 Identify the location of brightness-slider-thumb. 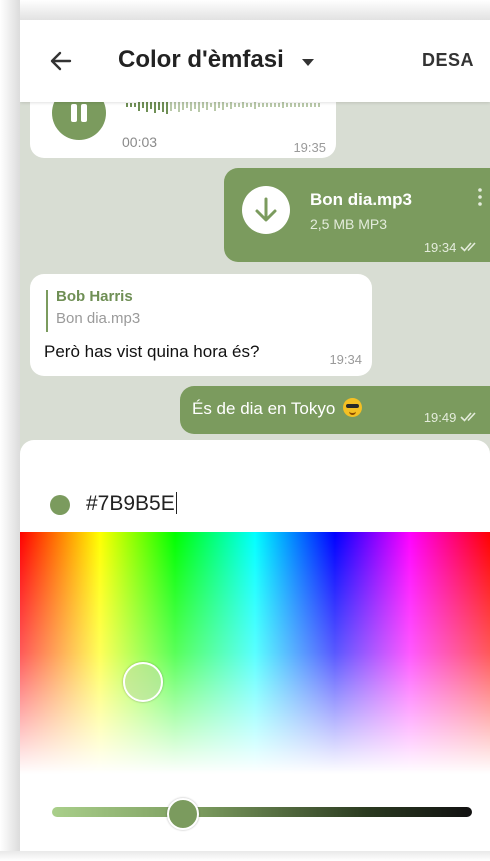
(183, 814).